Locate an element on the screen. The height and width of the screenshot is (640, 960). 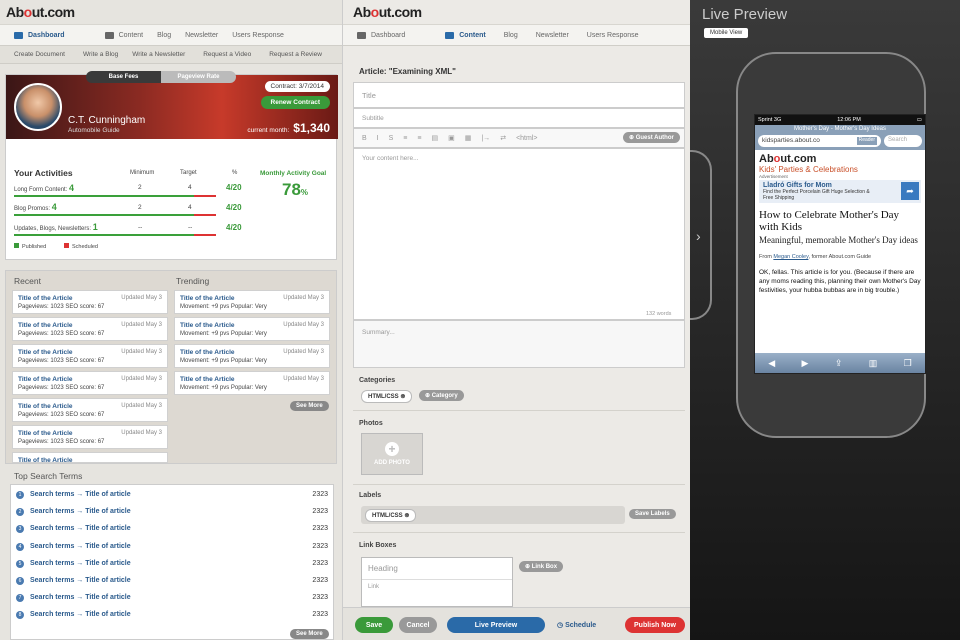
image-button: ▤ is located at coordinates (434, 138).